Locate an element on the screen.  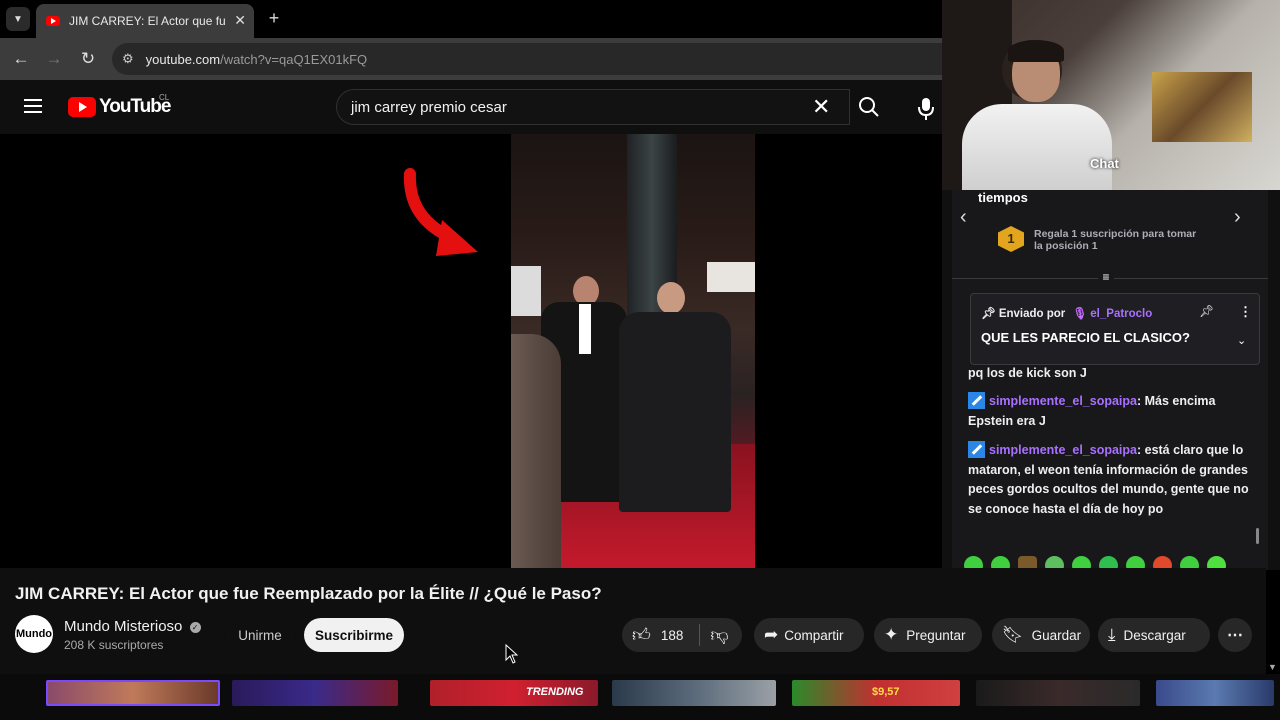
more-horizontal-icon: ⋯ is located at coordinates (1235, 635).